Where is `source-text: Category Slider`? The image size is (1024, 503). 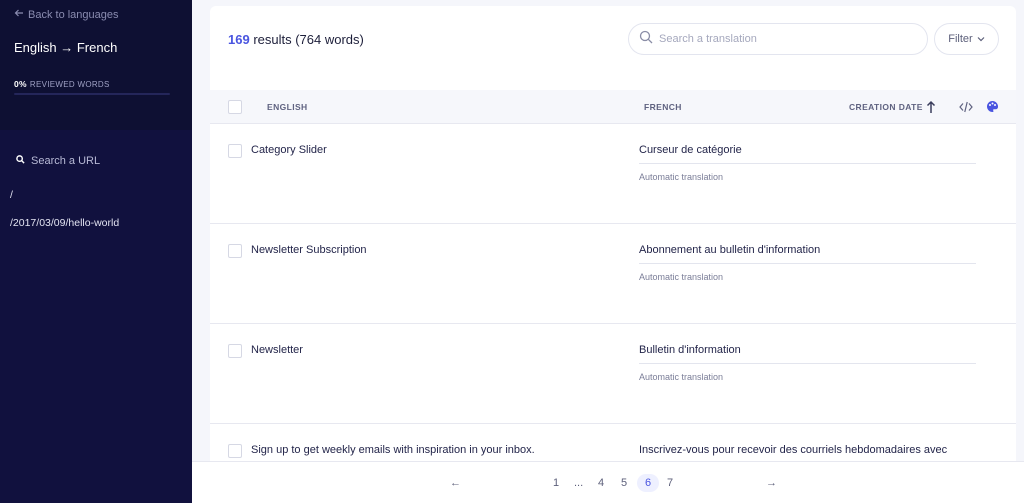
source-text: Category Slider is located at coordinates (289, 150).